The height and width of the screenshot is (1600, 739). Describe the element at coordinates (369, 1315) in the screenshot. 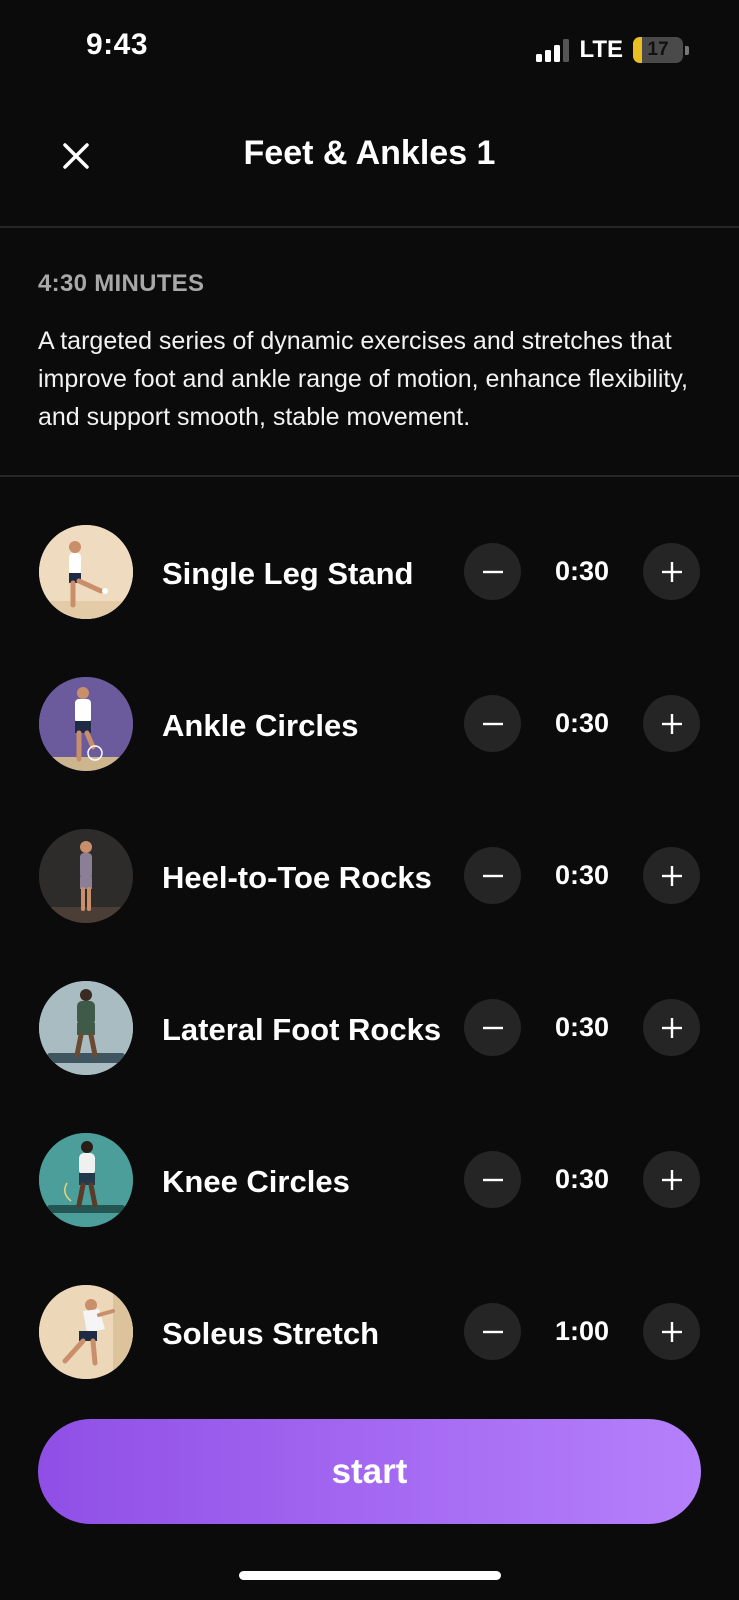

I see `exercise-row: Soleus Stretch 1:00` at that location.